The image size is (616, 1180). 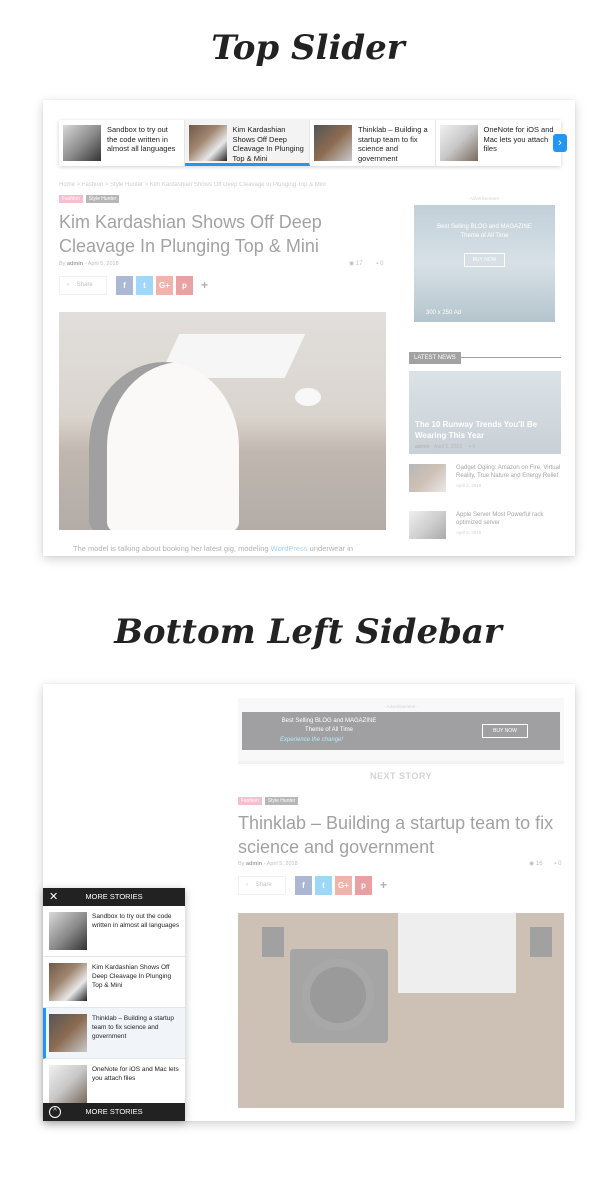 What do you see at coordinates (474, 447) in the screenshot?
I see `latest-featured-comments: 0` at bounding box center [474, 447].